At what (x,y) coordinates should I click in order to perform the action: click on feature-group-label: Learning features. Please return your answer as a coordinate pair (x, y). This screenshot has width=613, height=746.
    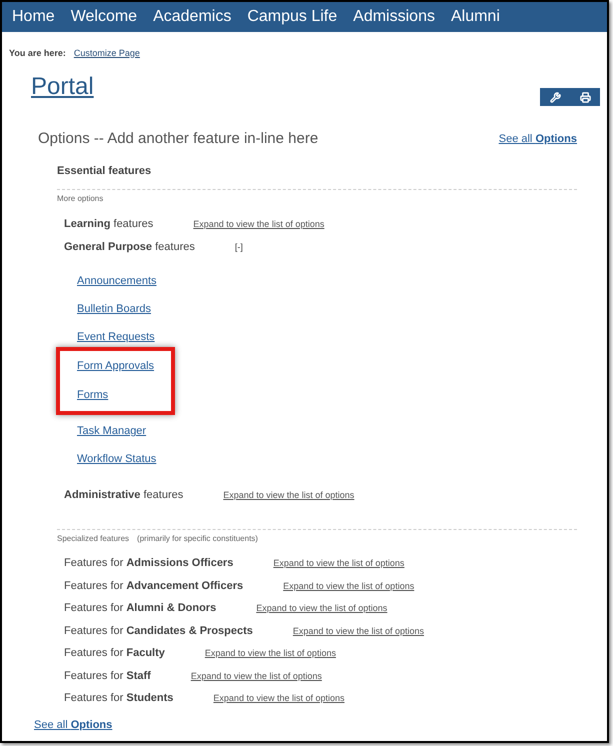
    Looking at the image, I should click on (109, 223).